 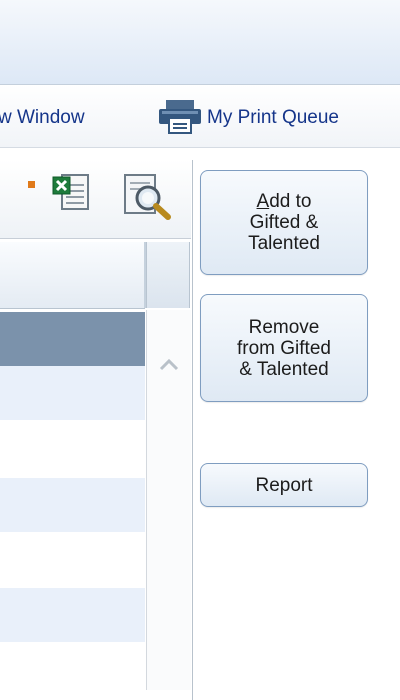 I want to click on my-print-queue-link: My Print Queue, so click(x=273, y=118).